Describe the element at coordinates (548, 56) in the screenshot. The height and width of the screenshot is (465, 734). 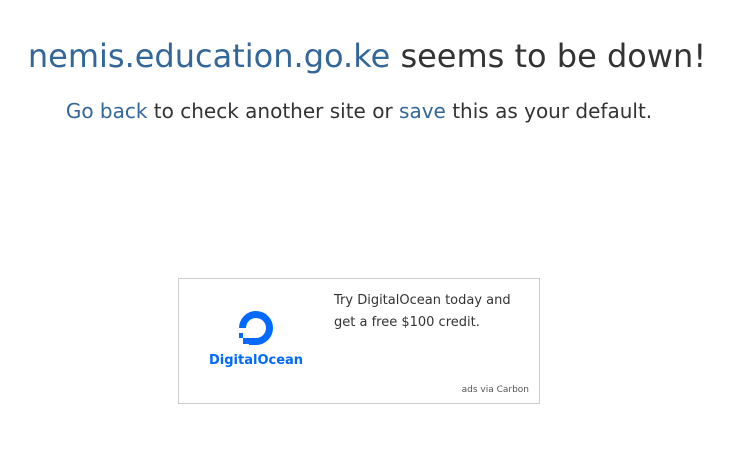
I see `status-text: seems to be down!` at that location.